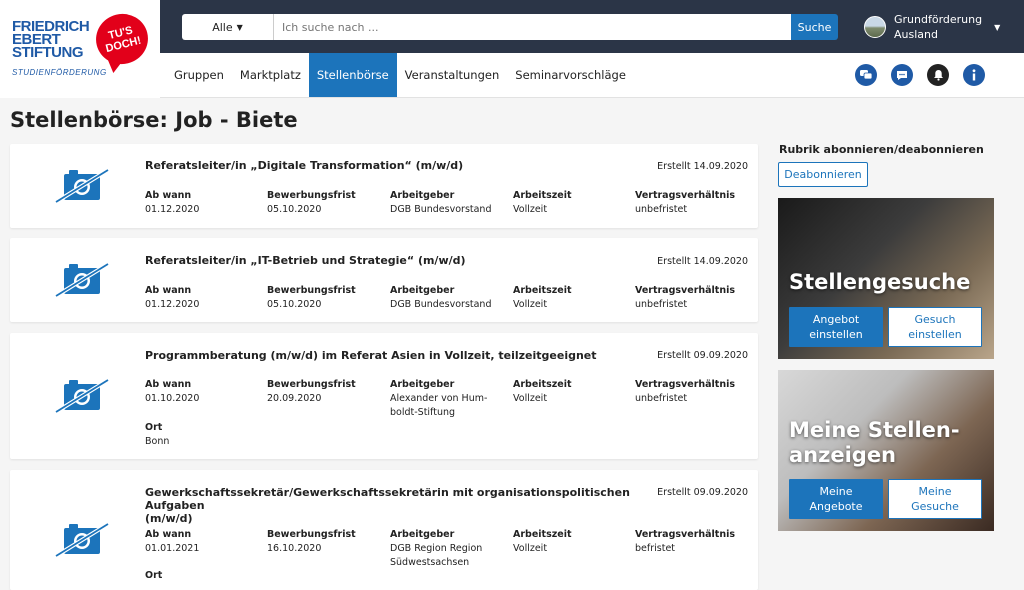  Describe the element at coordinates (51, 39) in the screenshot. I see `logo-wordmark: FRIEDRICH EBERT STIFTUNG` at that location.